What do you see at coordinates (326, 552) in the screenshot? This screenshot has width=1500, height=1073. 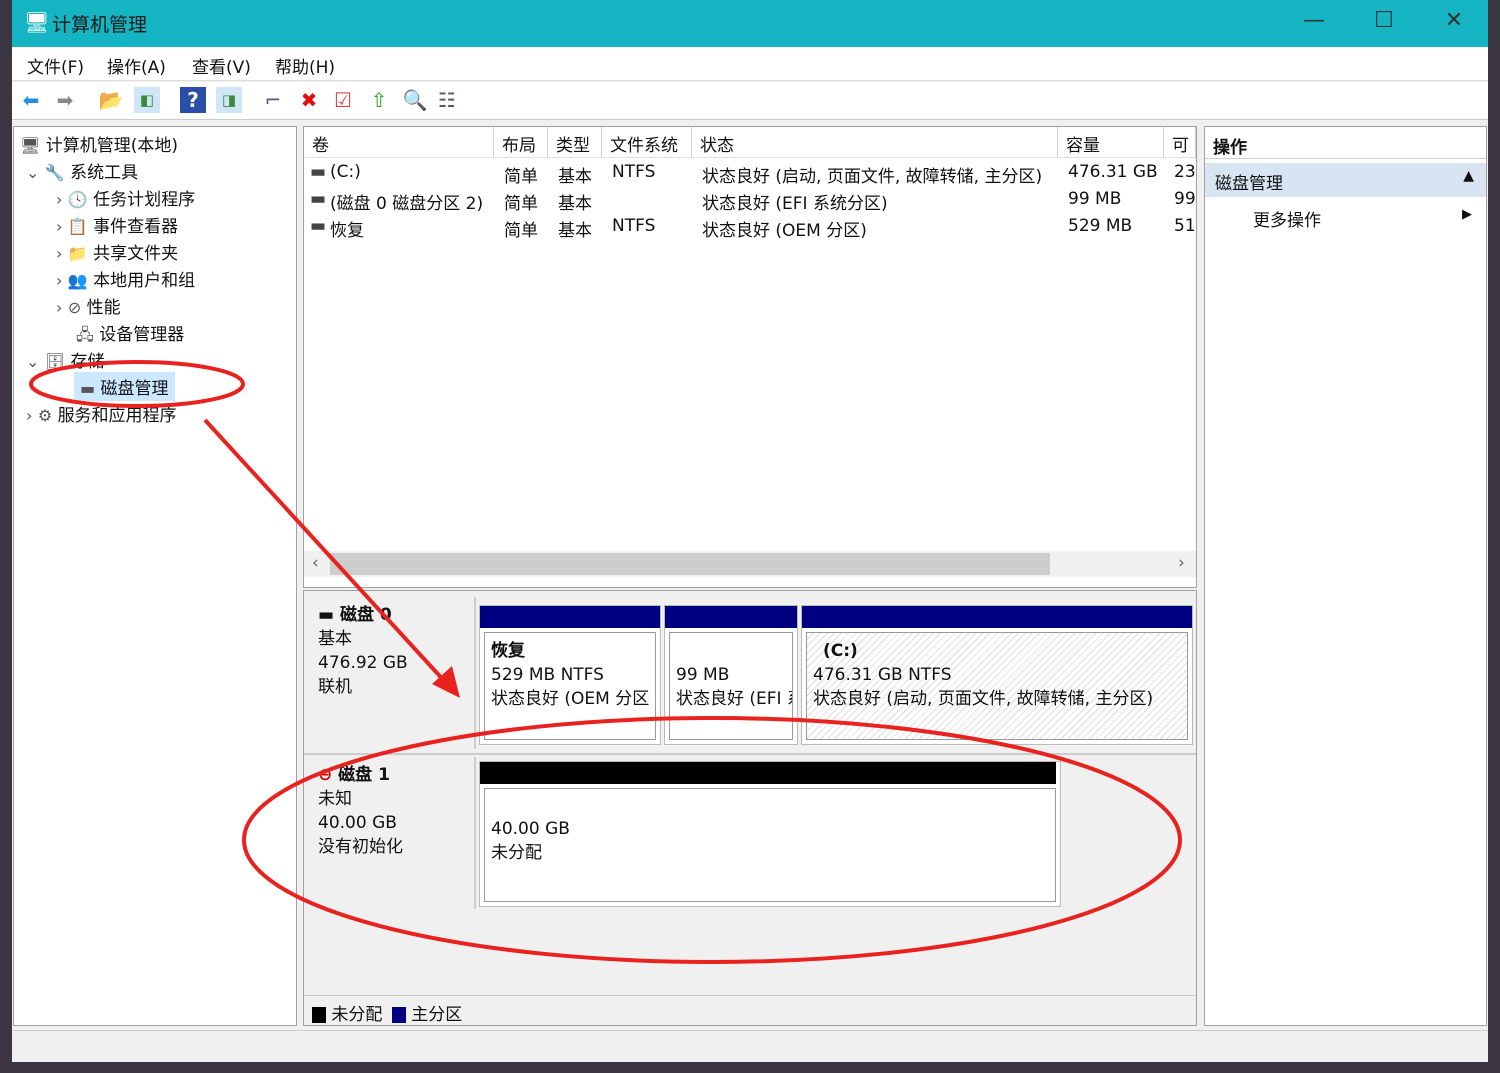 I see `annotation-arrow-line` at bounding box center [326, 552].